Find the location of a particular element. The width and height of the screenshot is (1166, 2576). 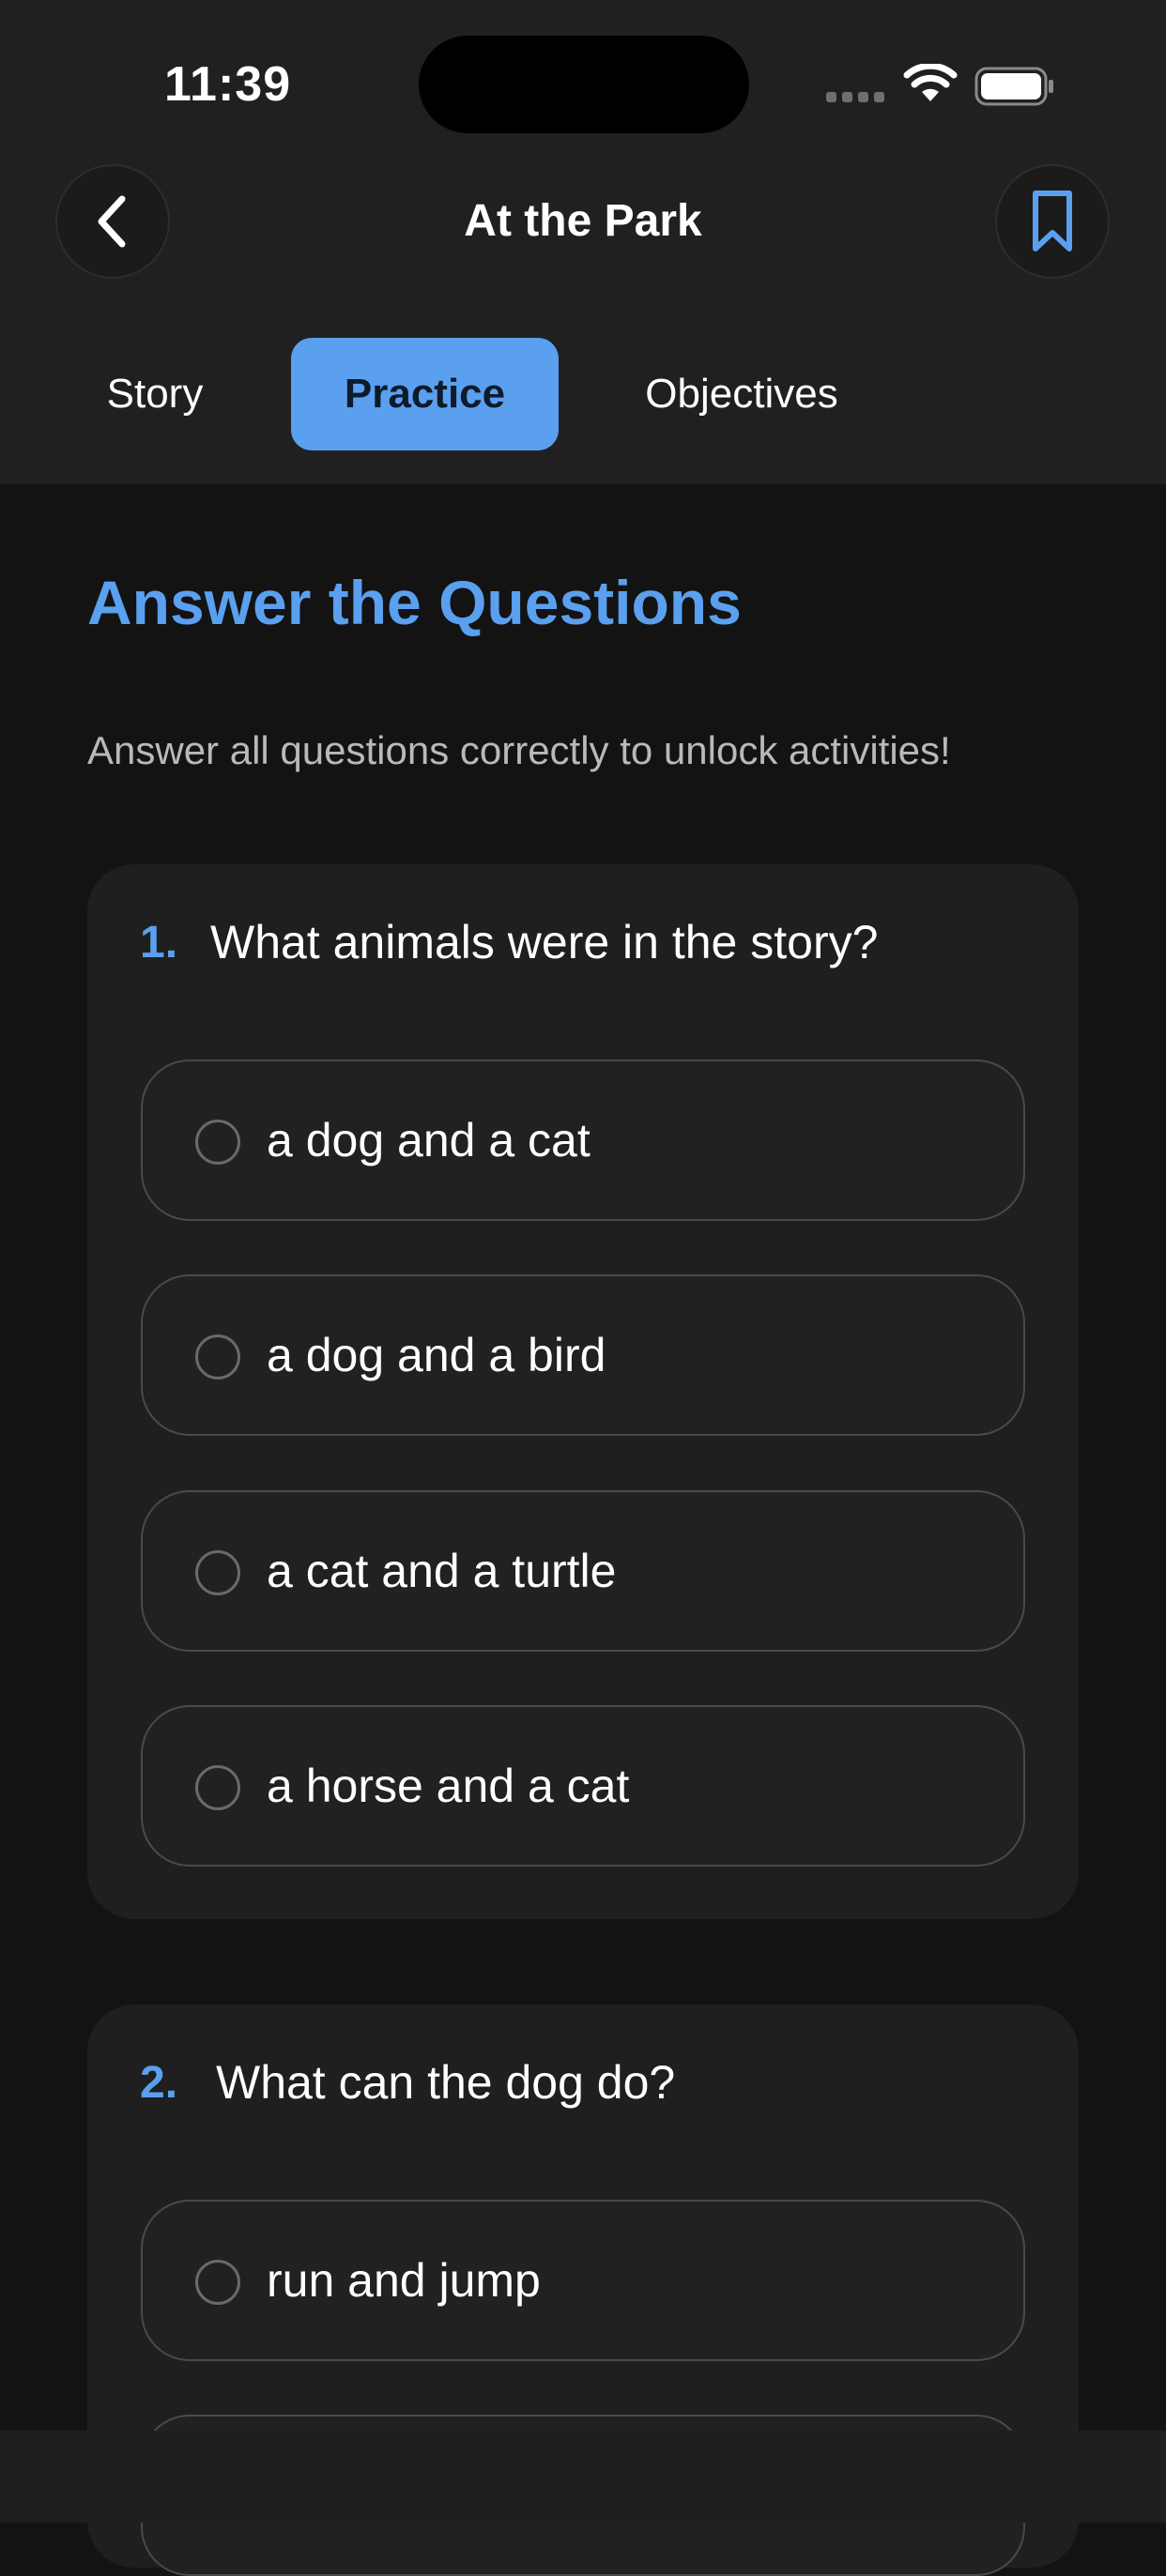

answer-option-label: a horse and a cat is located at coordinates (448, 1786).